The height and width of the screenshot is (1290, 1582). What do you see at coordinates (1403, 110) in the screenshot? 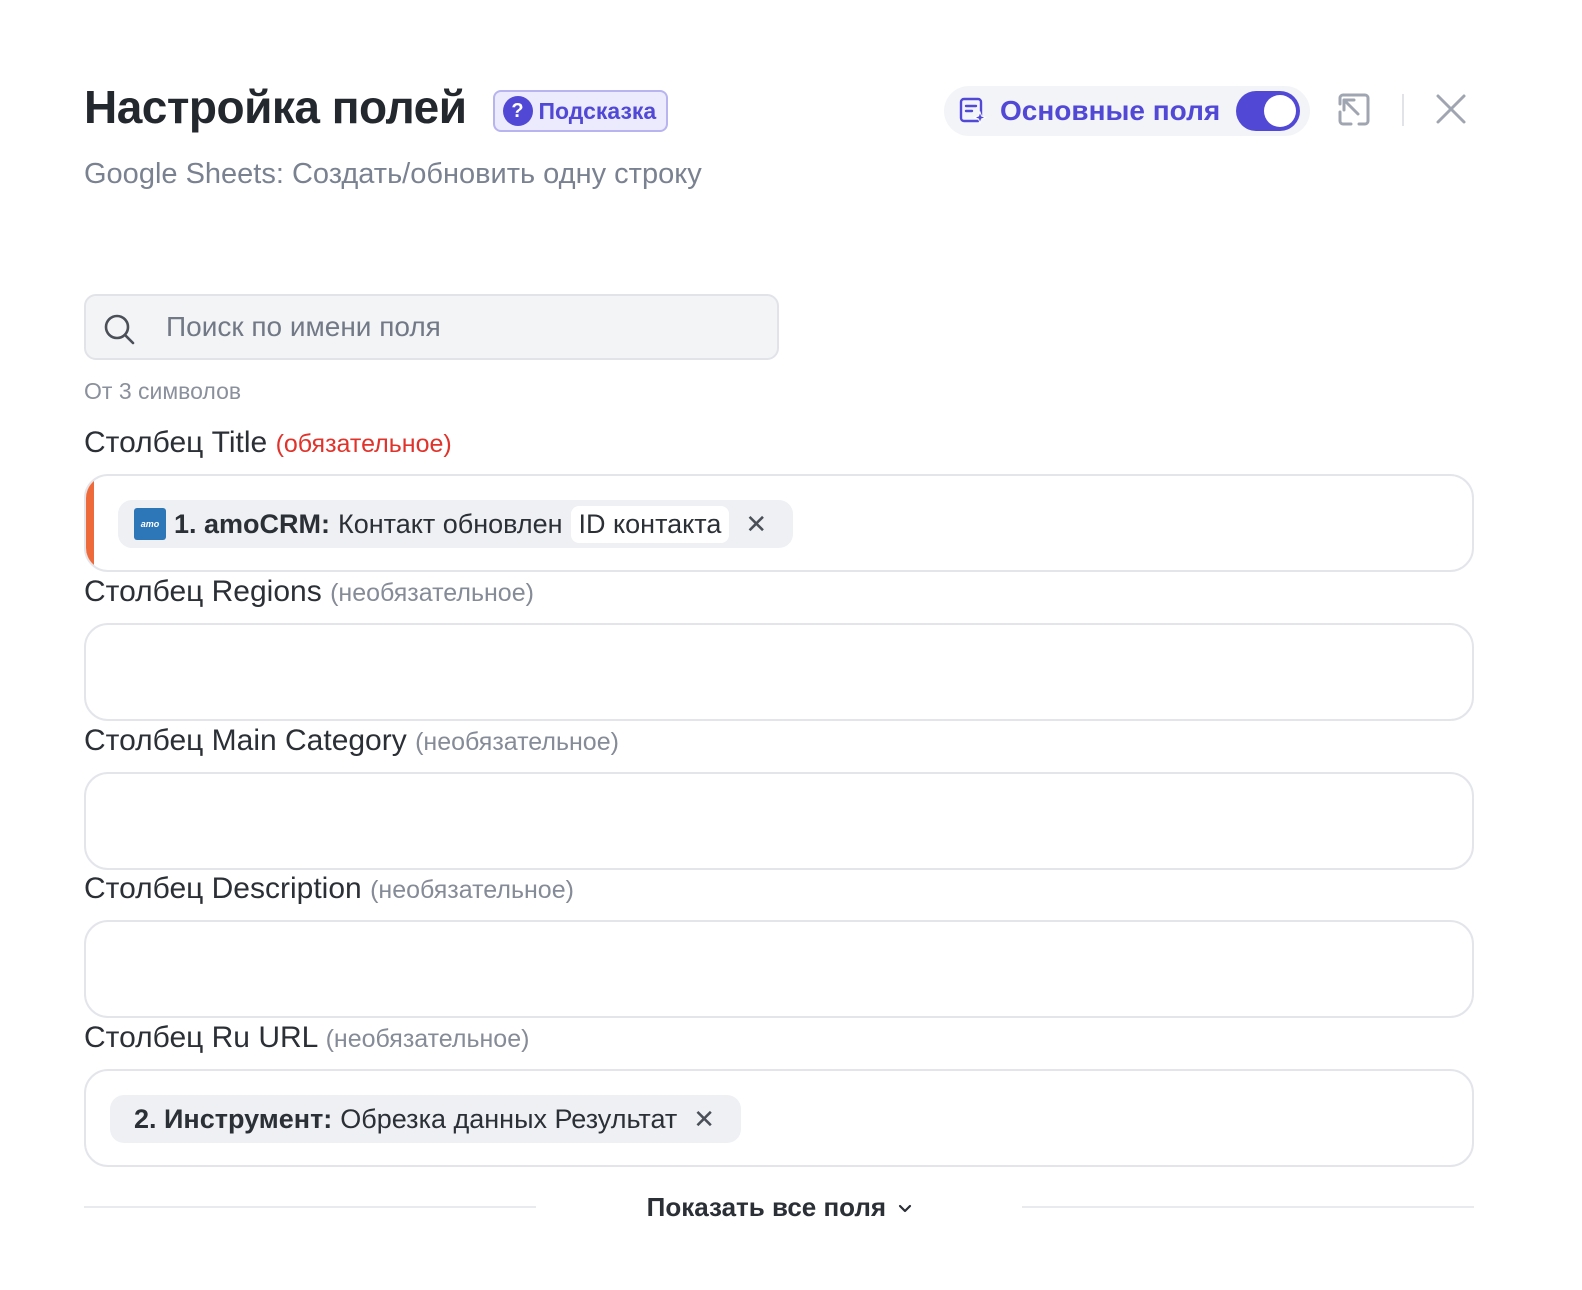
I see `header-divider` at bounding box center [1403, 110].